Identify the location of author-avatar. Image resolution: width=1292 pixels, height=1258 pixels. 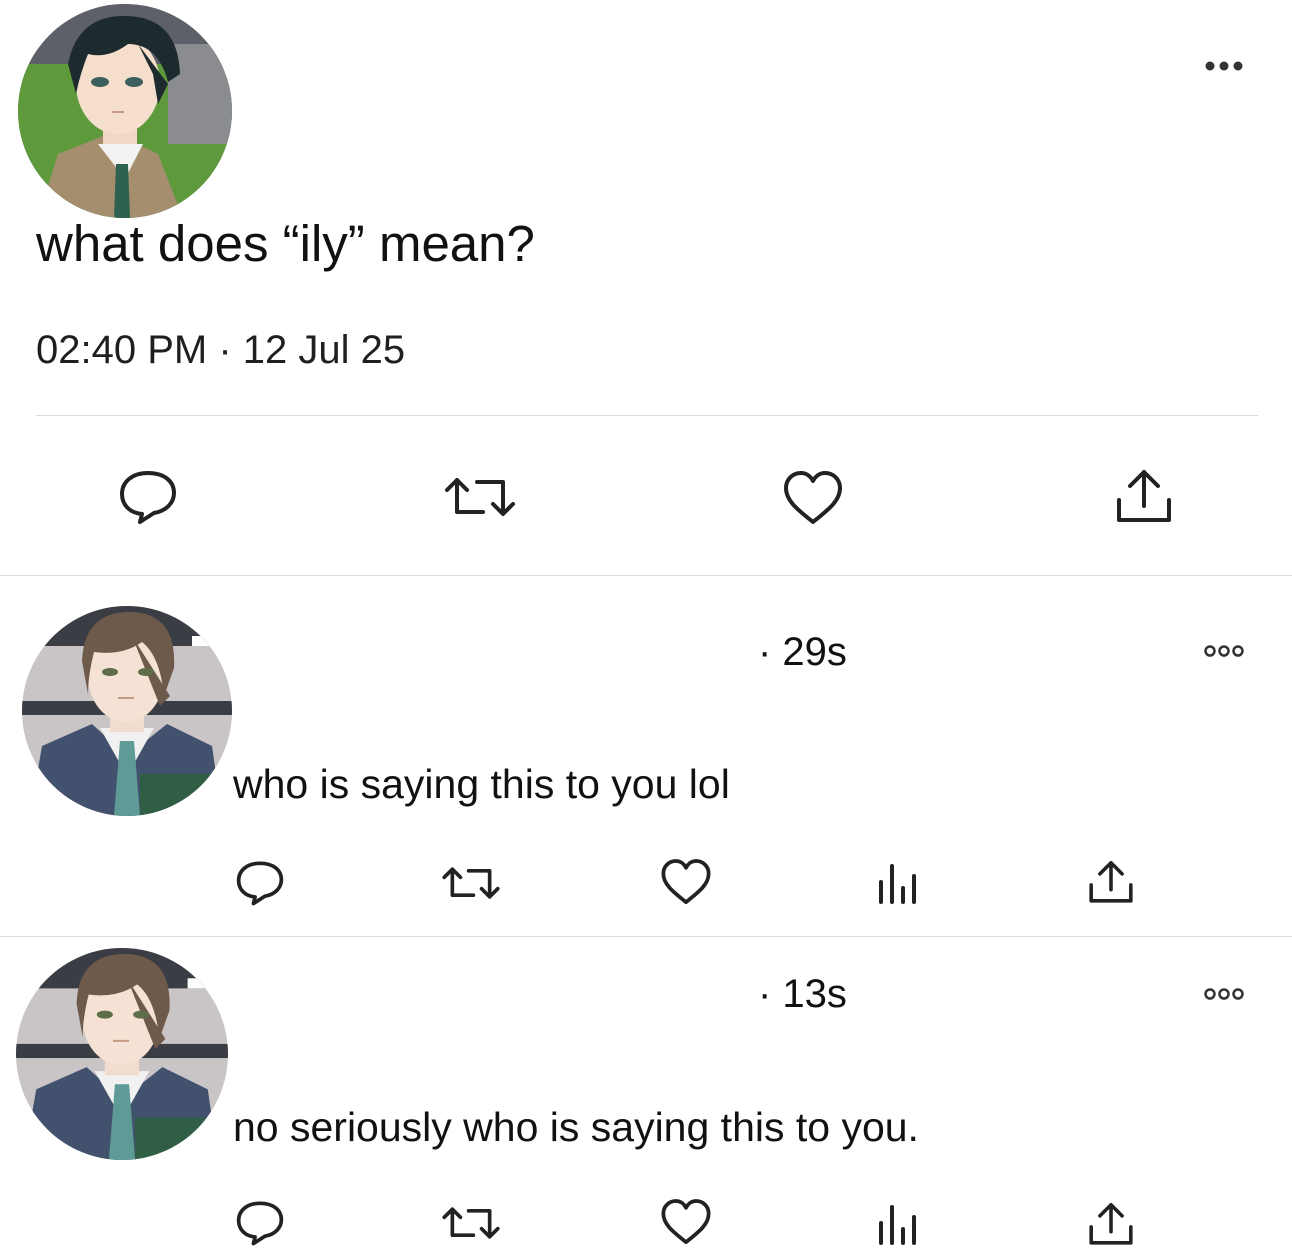
(125, 111).